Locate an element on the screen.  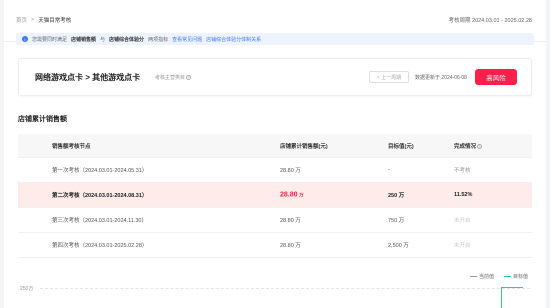
table-header: 销售额考核节点 店铺累计销售额(元) 目标值(元) 完成情况? is located at coordinates (275, 146).